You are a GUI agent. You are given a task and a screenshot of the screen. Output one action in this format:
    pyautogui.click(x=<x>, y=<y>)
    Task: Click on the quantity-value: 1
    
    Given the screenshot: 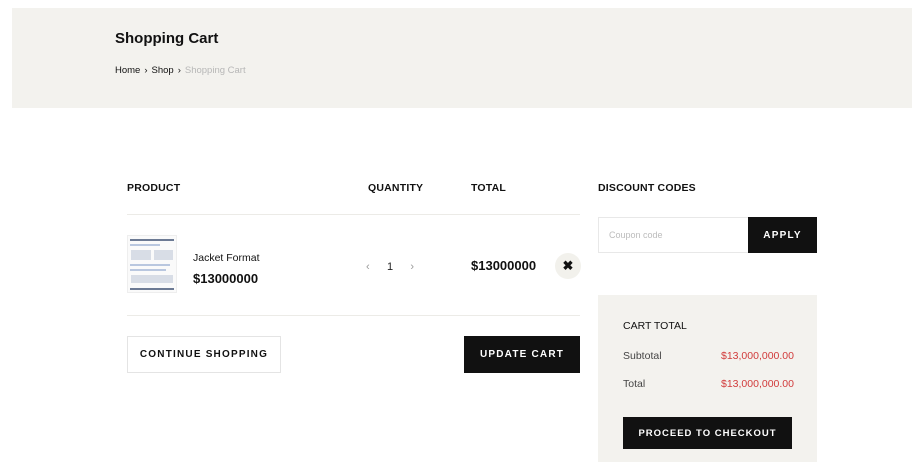 What is the action you would take?
    pyautogui.click(x=390, y=267)
    